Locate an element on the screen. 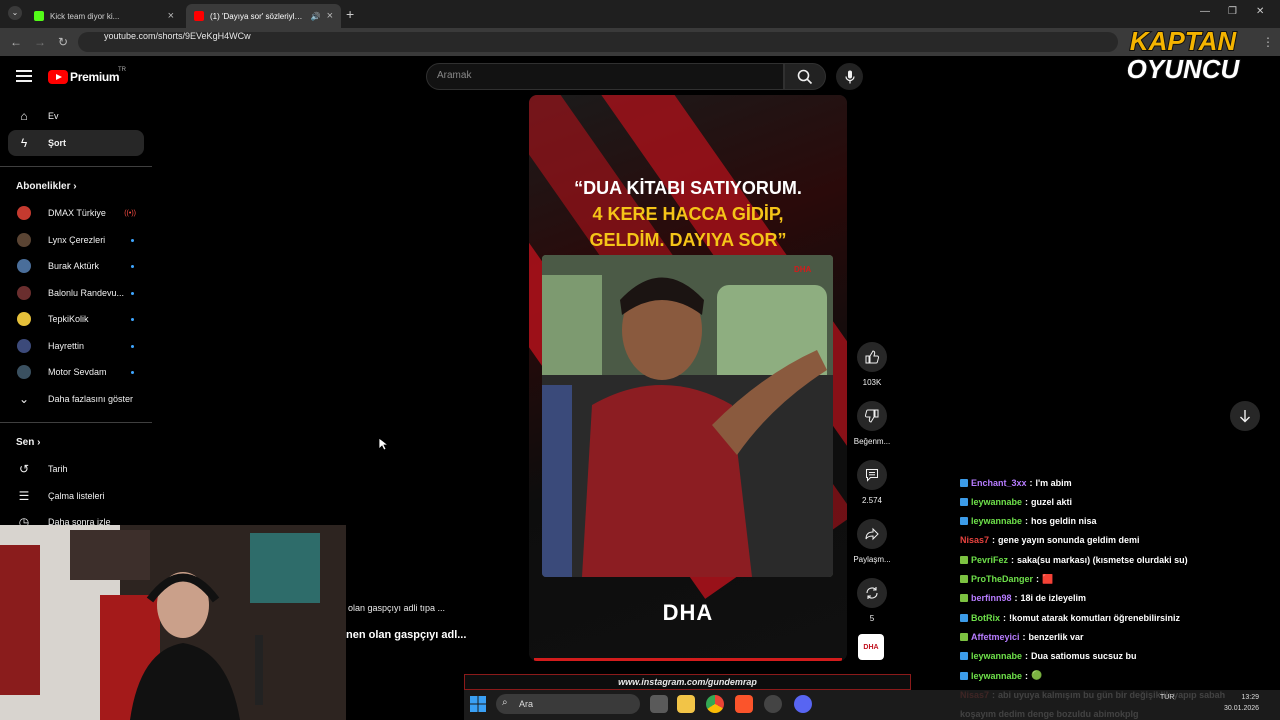 Image resolution: width=1280 pixels, height=720 pixels. video-frame-image is located at coordinates (687, 416).